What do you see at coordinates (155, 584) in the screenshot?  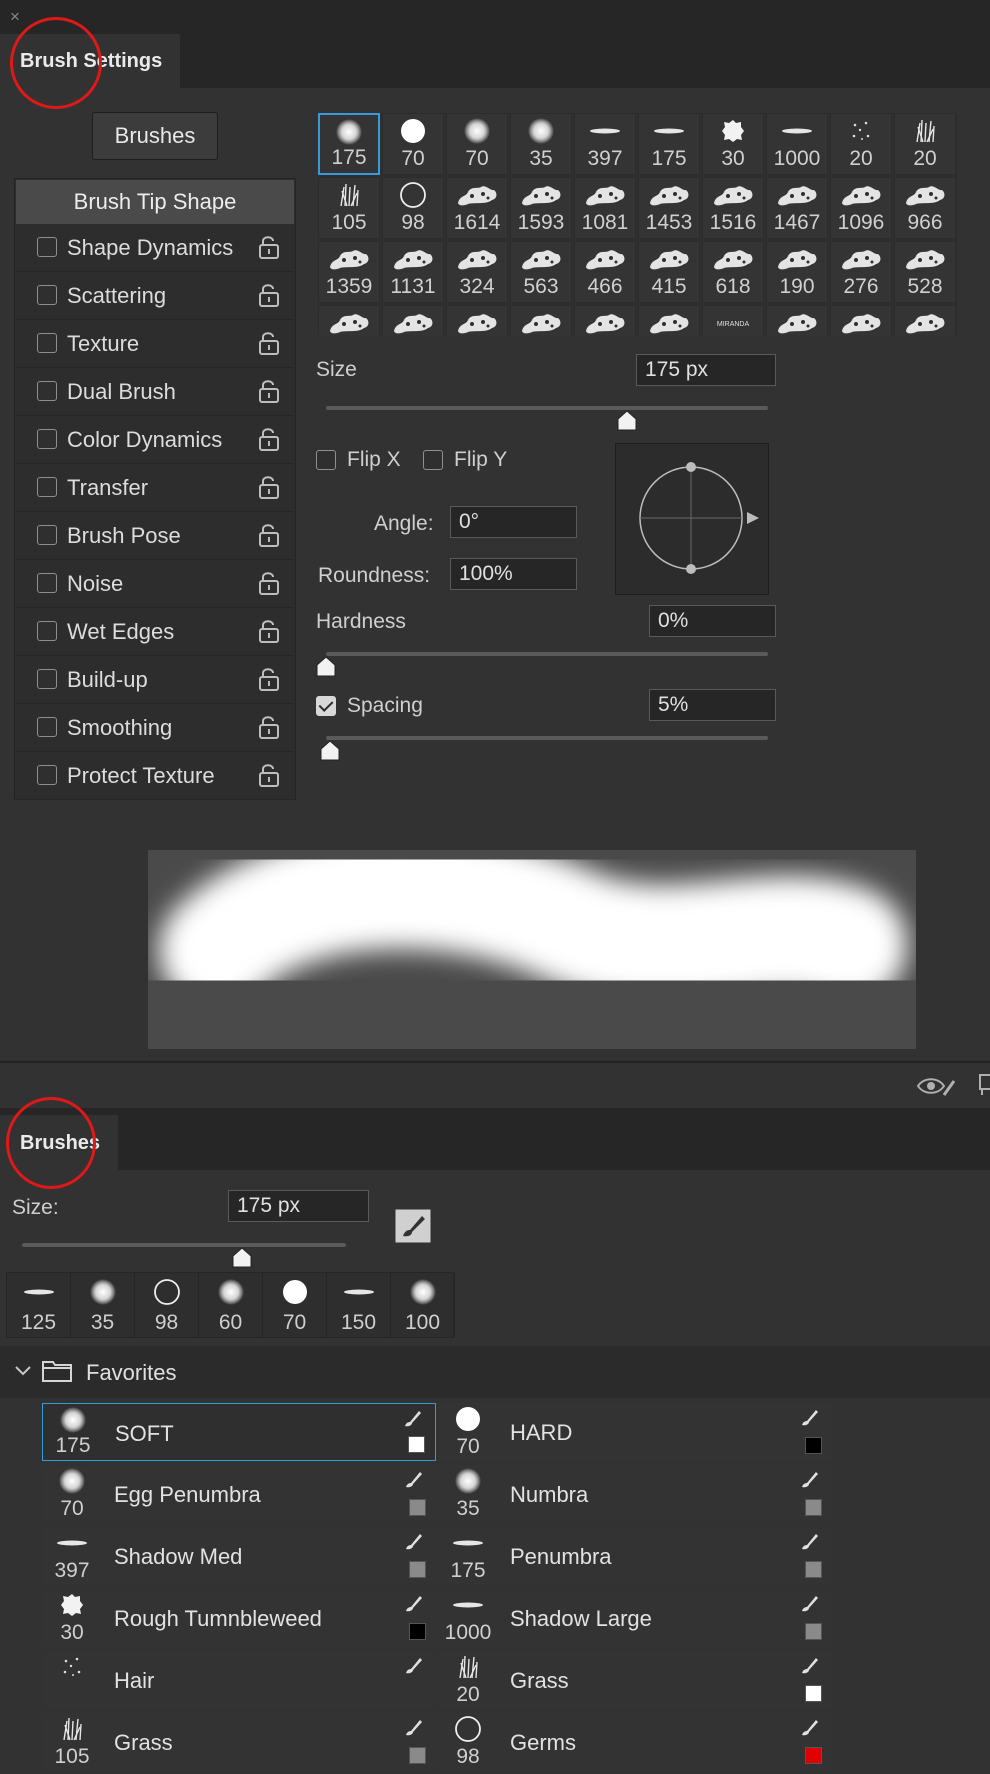 I see `brush-option-noise: Noise` at bounding box center [155, 584].